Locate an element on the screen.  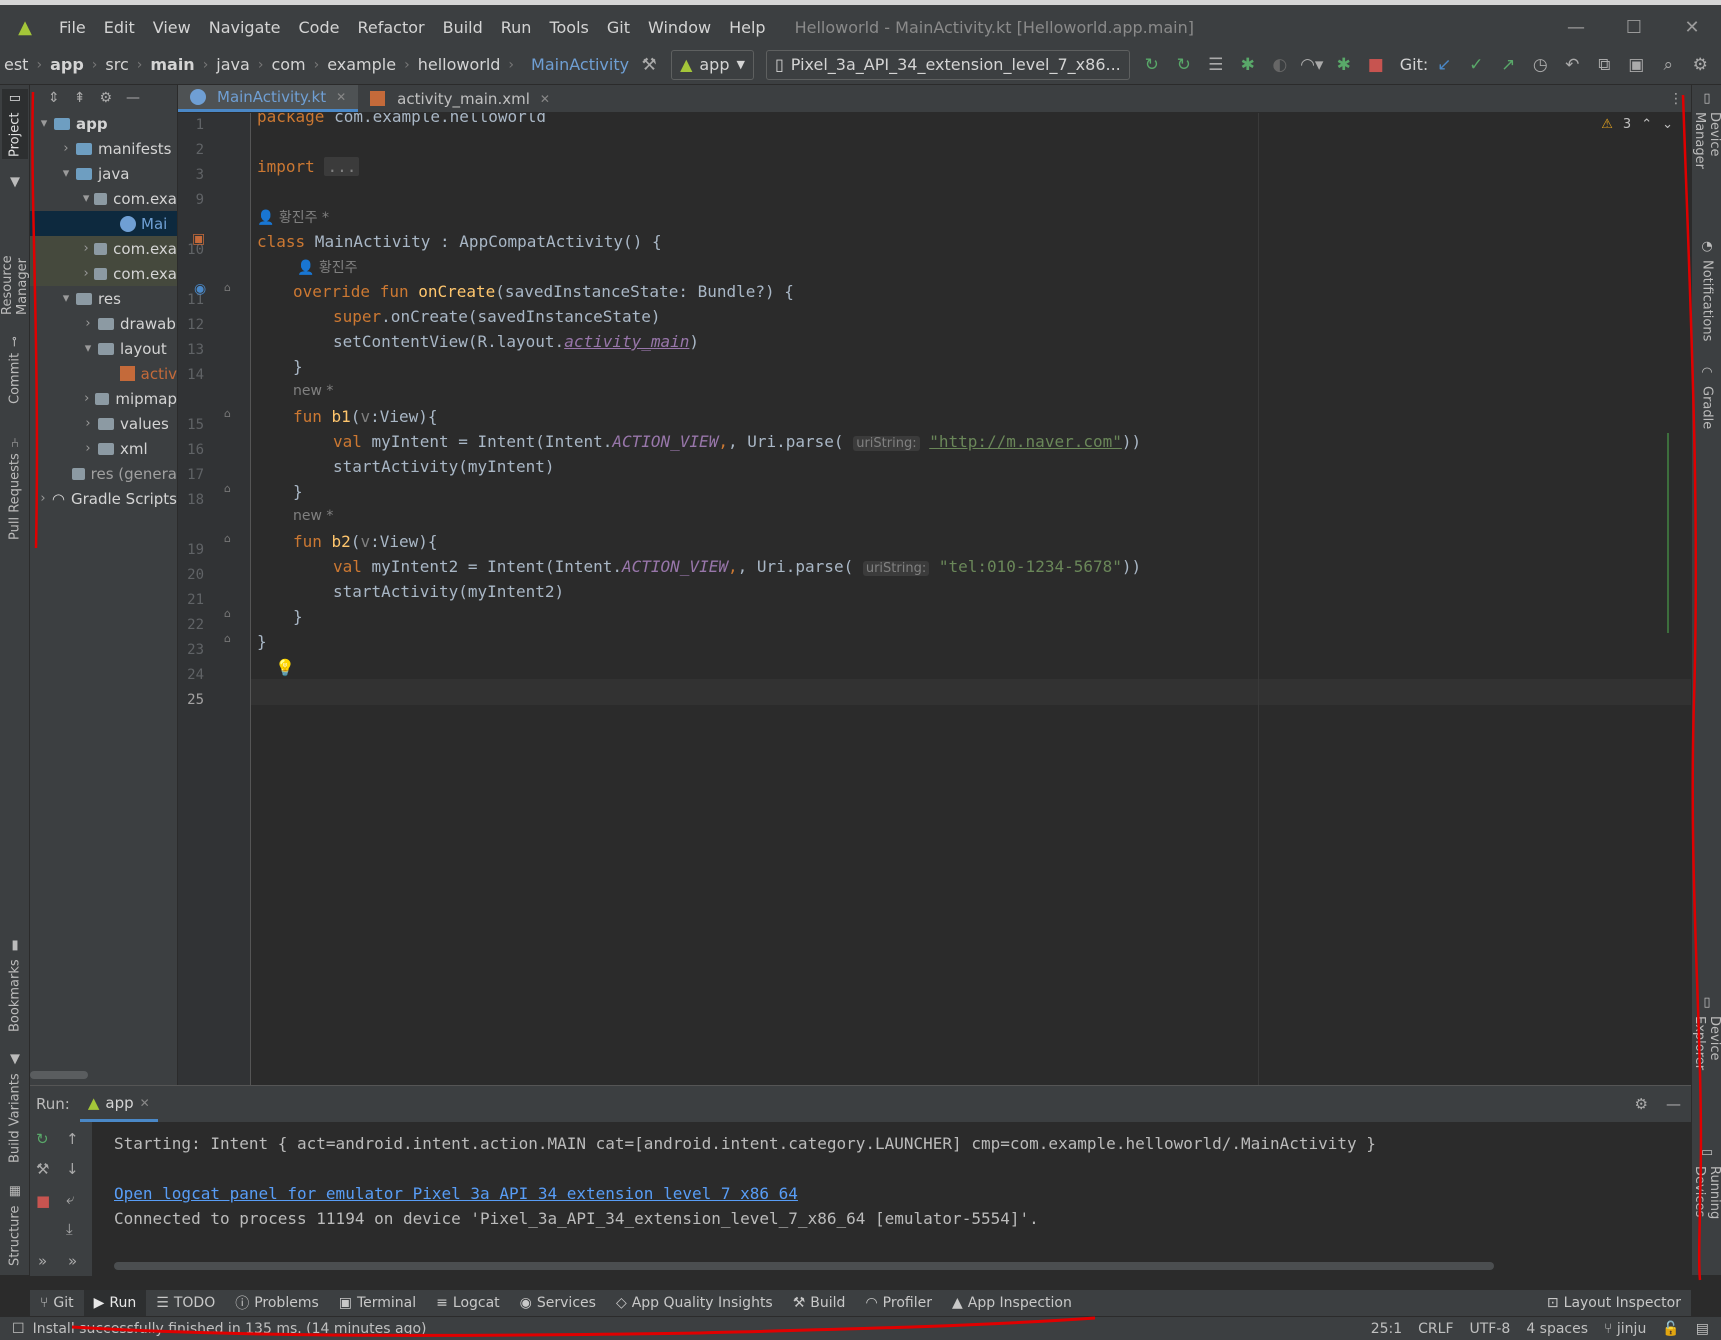
attach-debugger-icon: ◐ is located at coordinates (1280, 65).